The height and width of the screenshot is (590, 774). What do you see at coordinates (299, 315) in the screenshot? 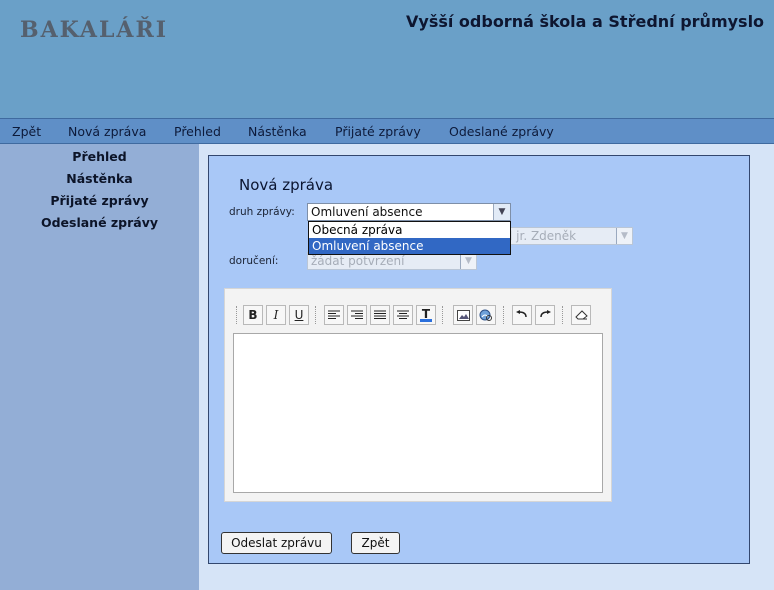
I see `underline-icon: U` at bounding box center [299, 315].